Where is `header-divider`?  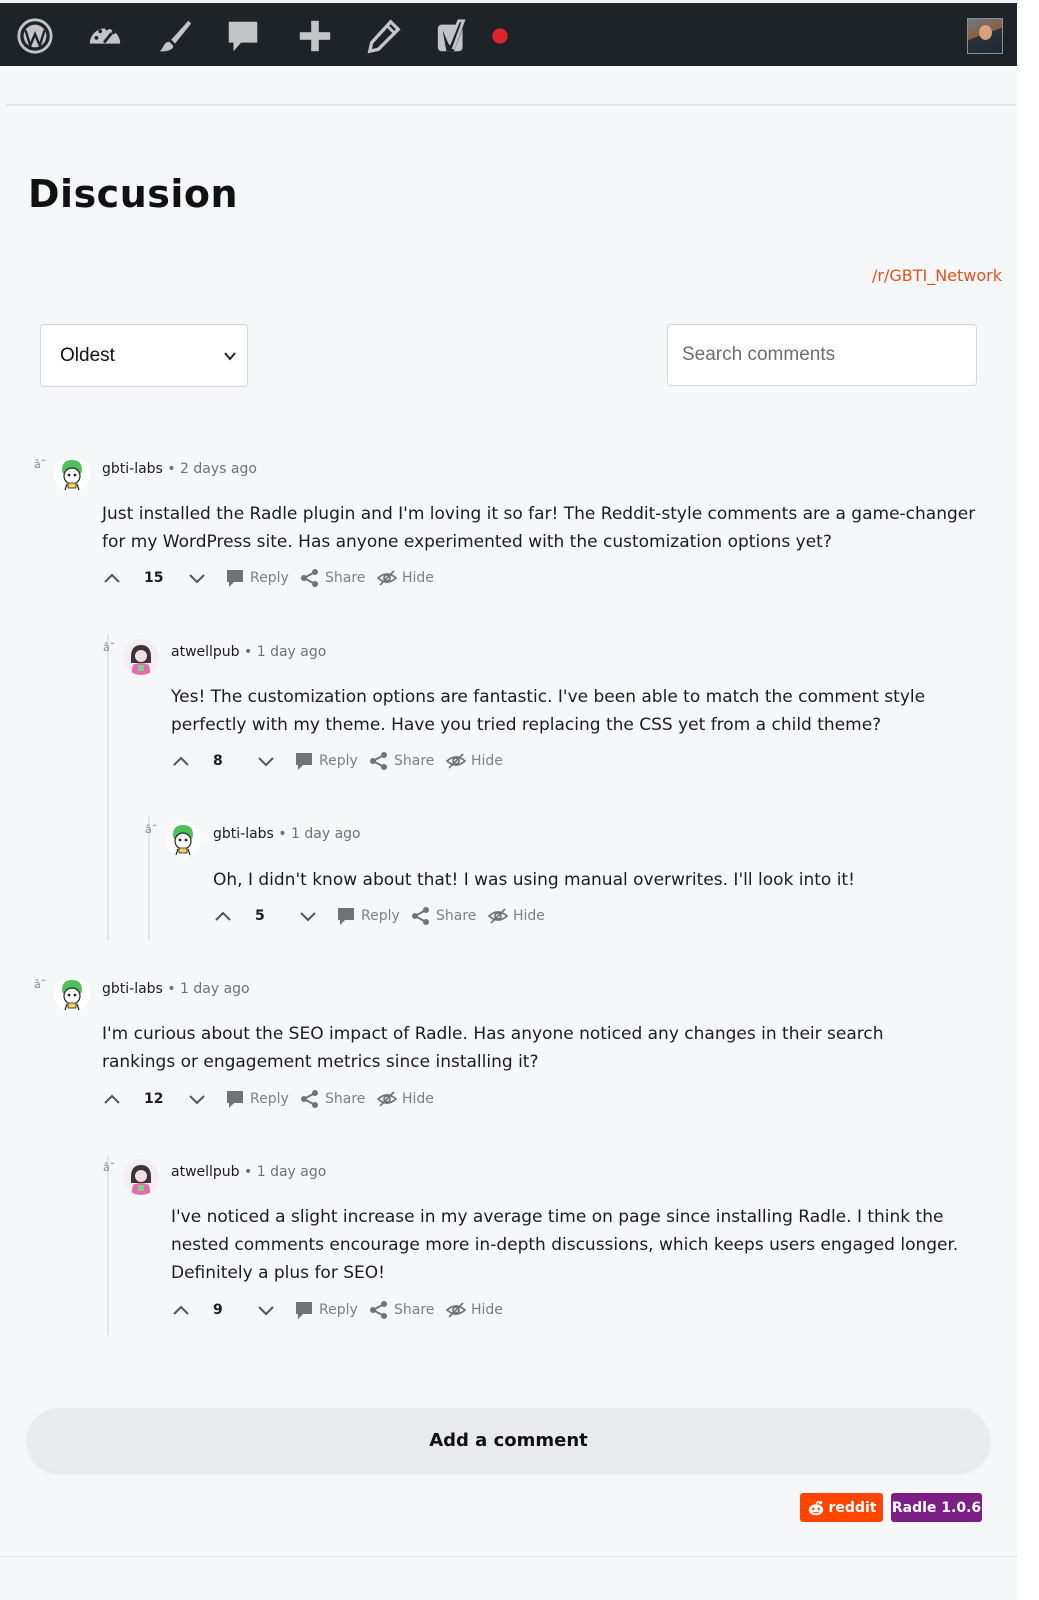
header-divider is located at coordinates (511, 105).